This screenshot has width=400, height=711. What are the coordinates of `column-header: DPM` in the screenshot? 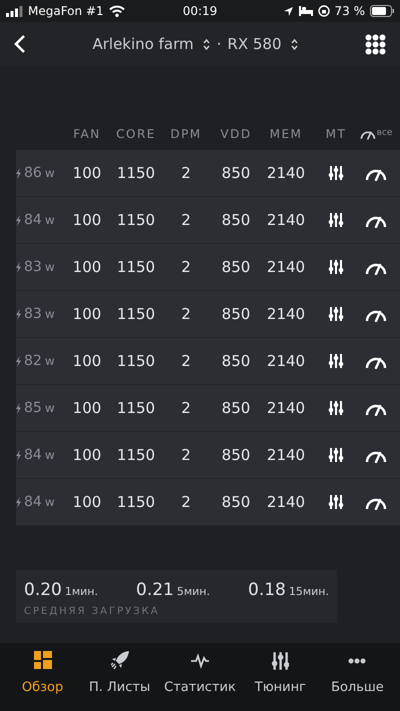 It's located at (186, 134).